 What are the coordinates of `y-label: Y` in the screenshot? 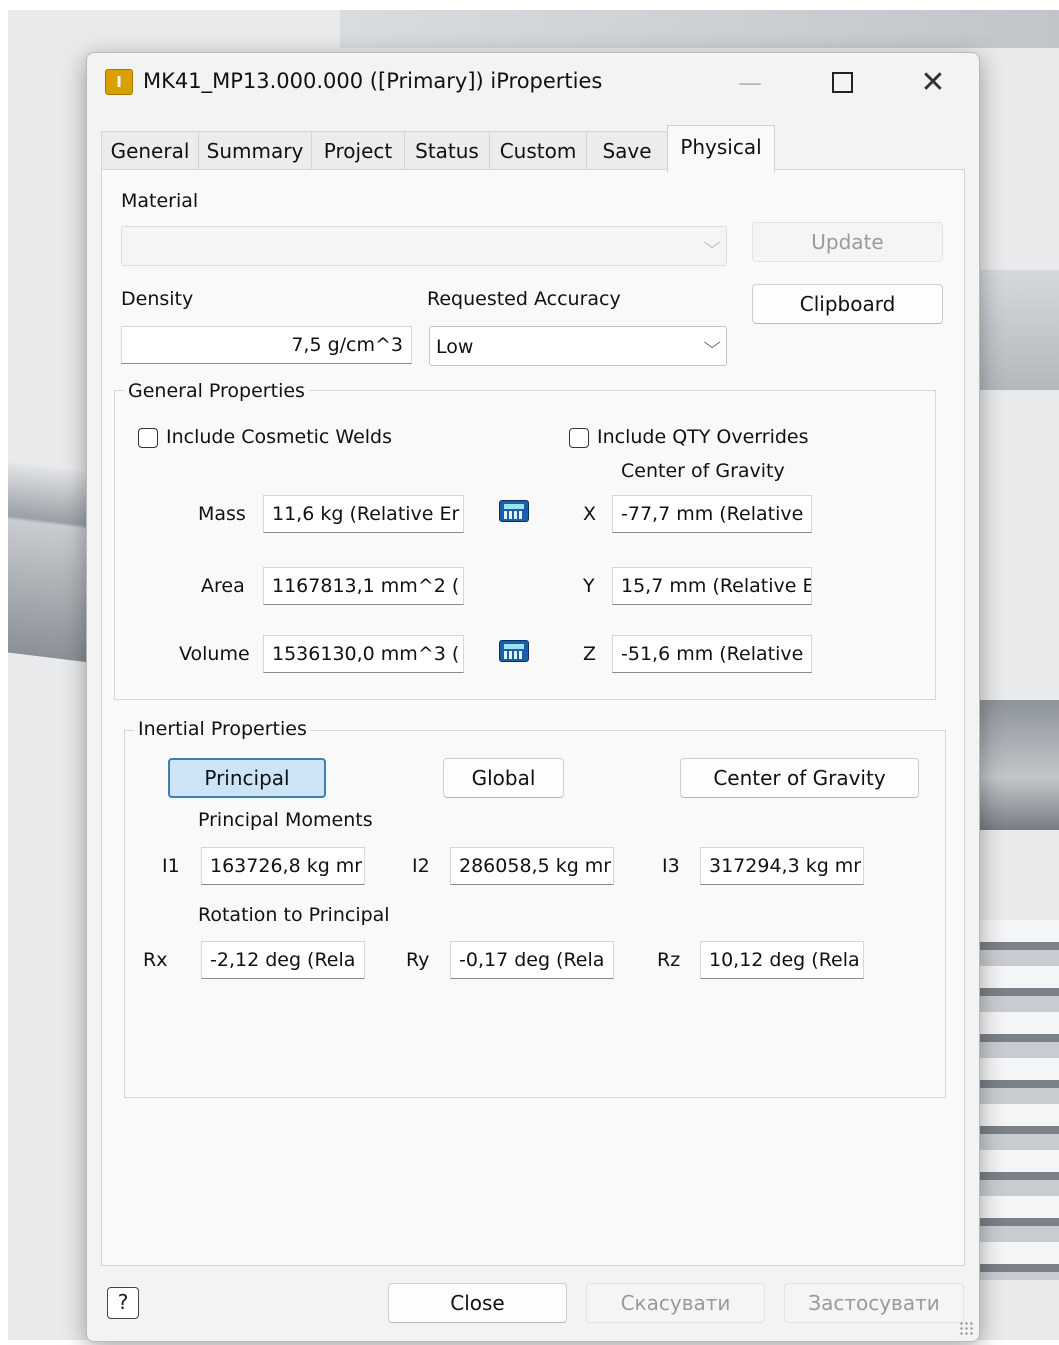 It's located at (589, 586).